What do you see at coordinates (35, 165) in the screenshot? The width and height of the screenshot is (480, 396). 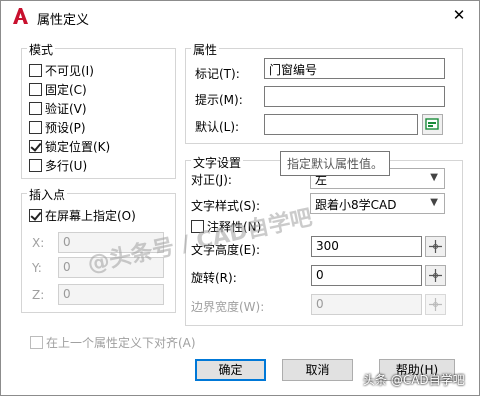 I see `multiline-checkbox` at bounding box center [35, 165].